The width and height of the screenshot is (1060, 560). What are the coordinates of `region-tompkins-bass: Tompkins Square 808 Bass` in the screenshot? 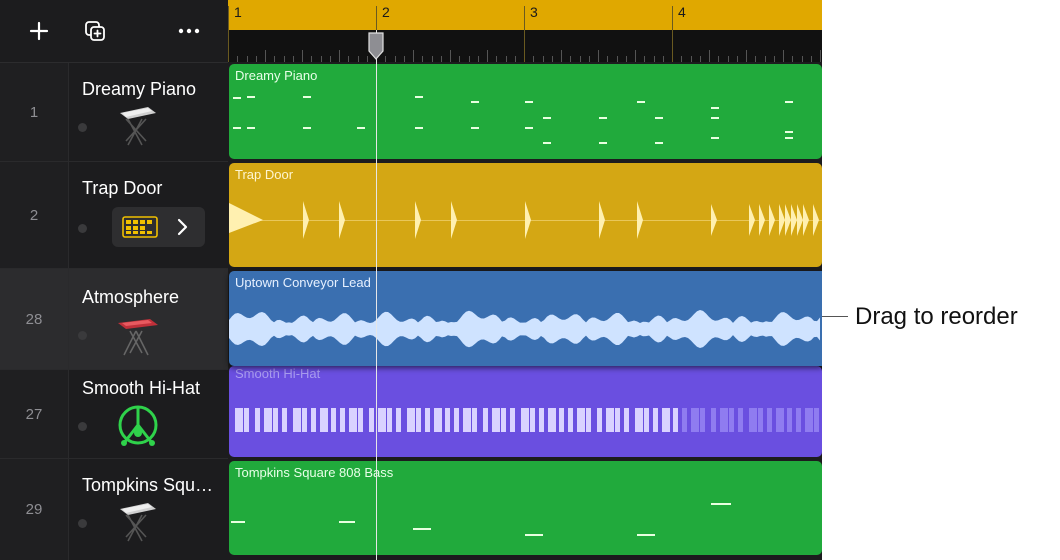 It's located at (525, 508).